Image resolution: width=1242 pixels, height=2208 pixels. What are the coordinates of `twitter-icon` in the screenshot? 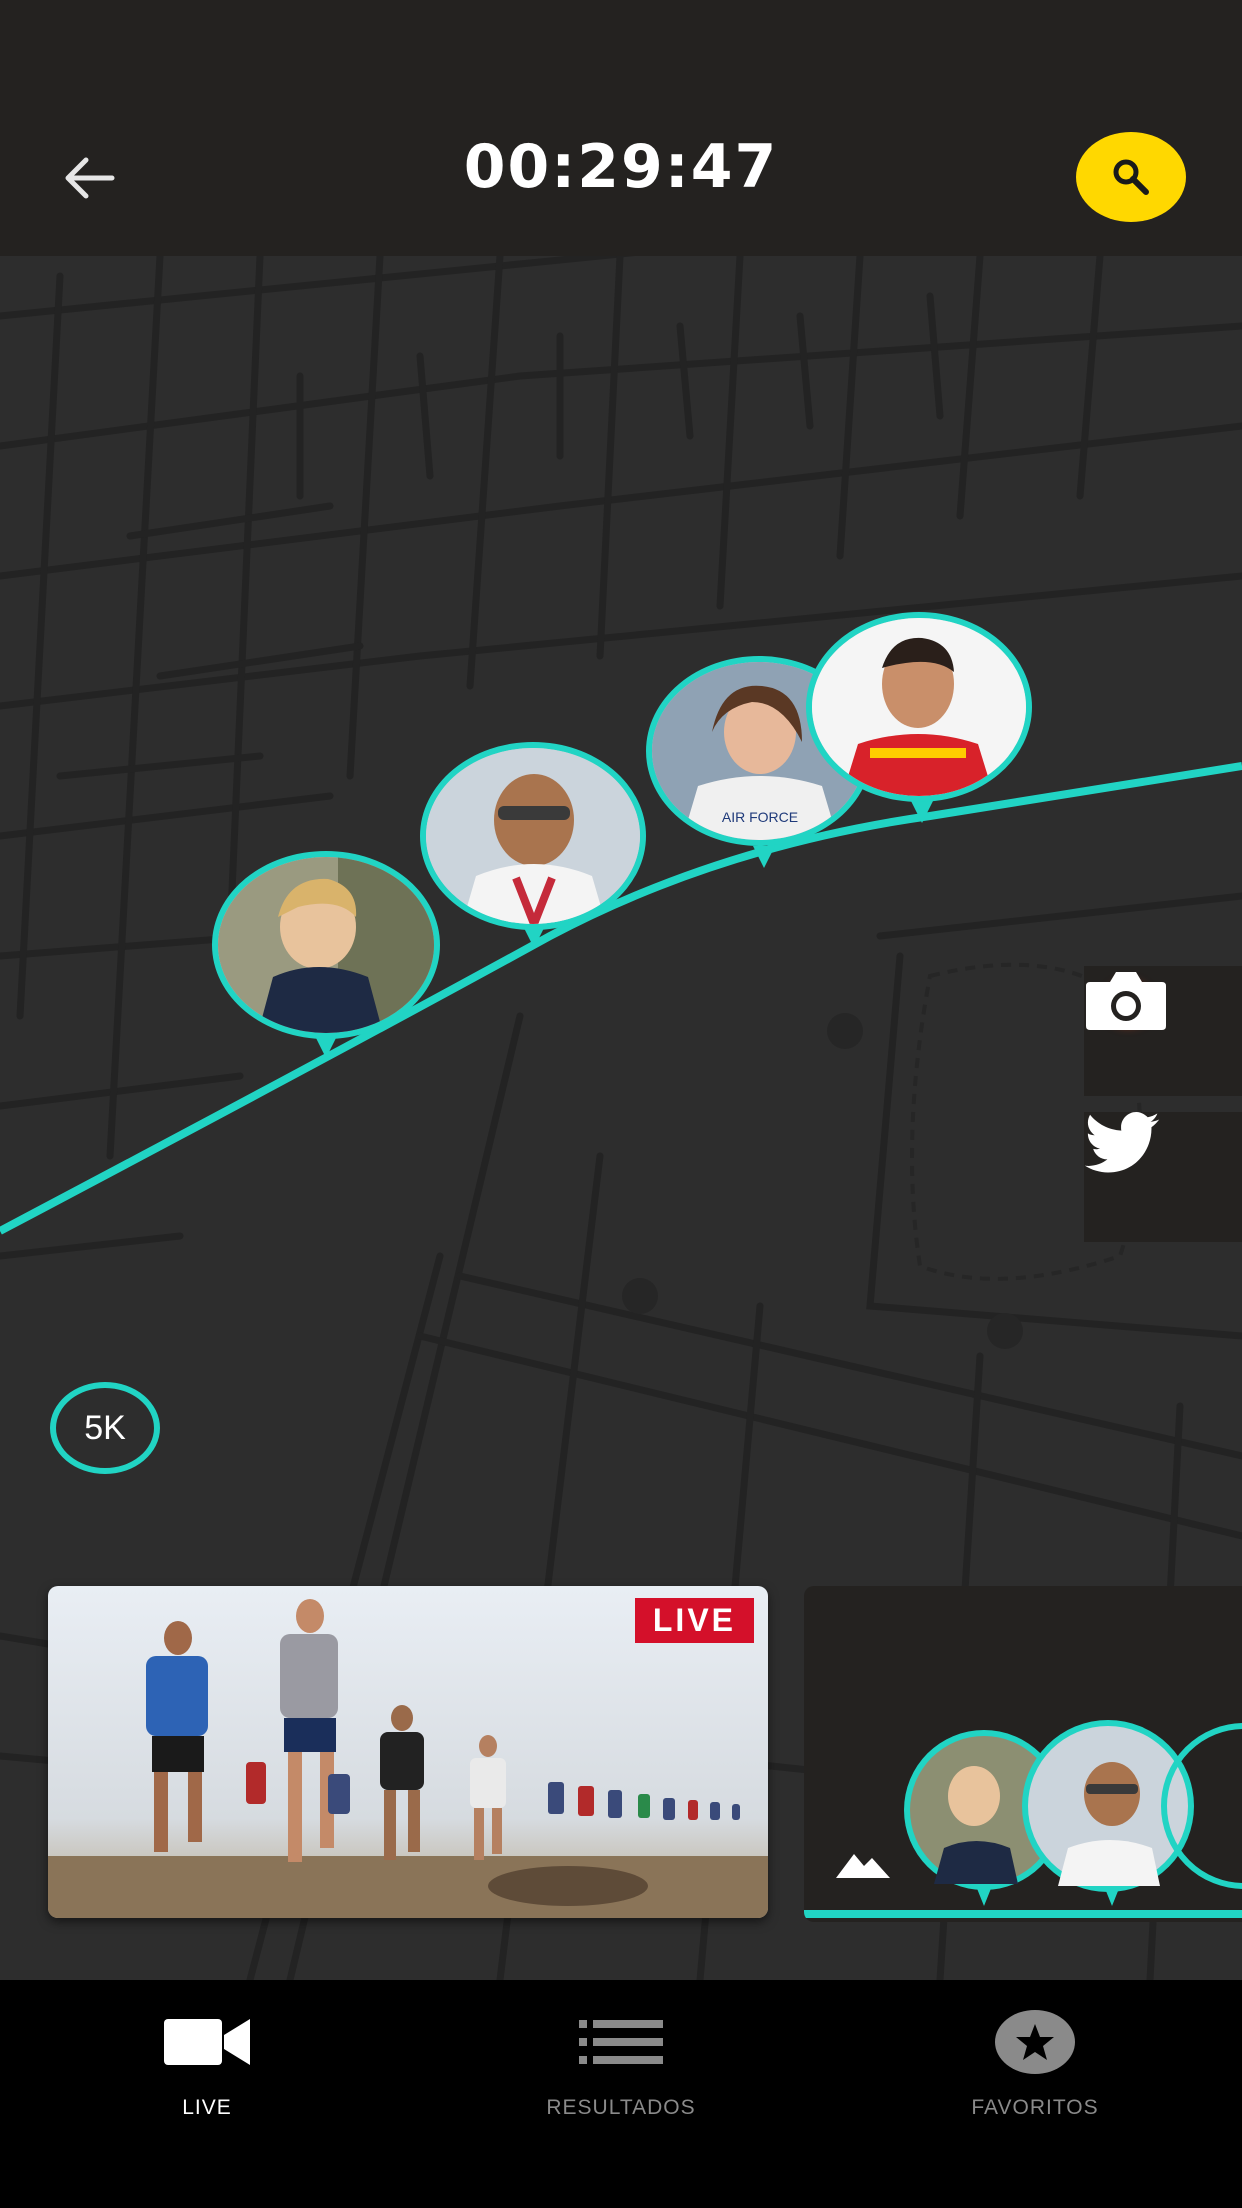 It's located at (1122, 1142).